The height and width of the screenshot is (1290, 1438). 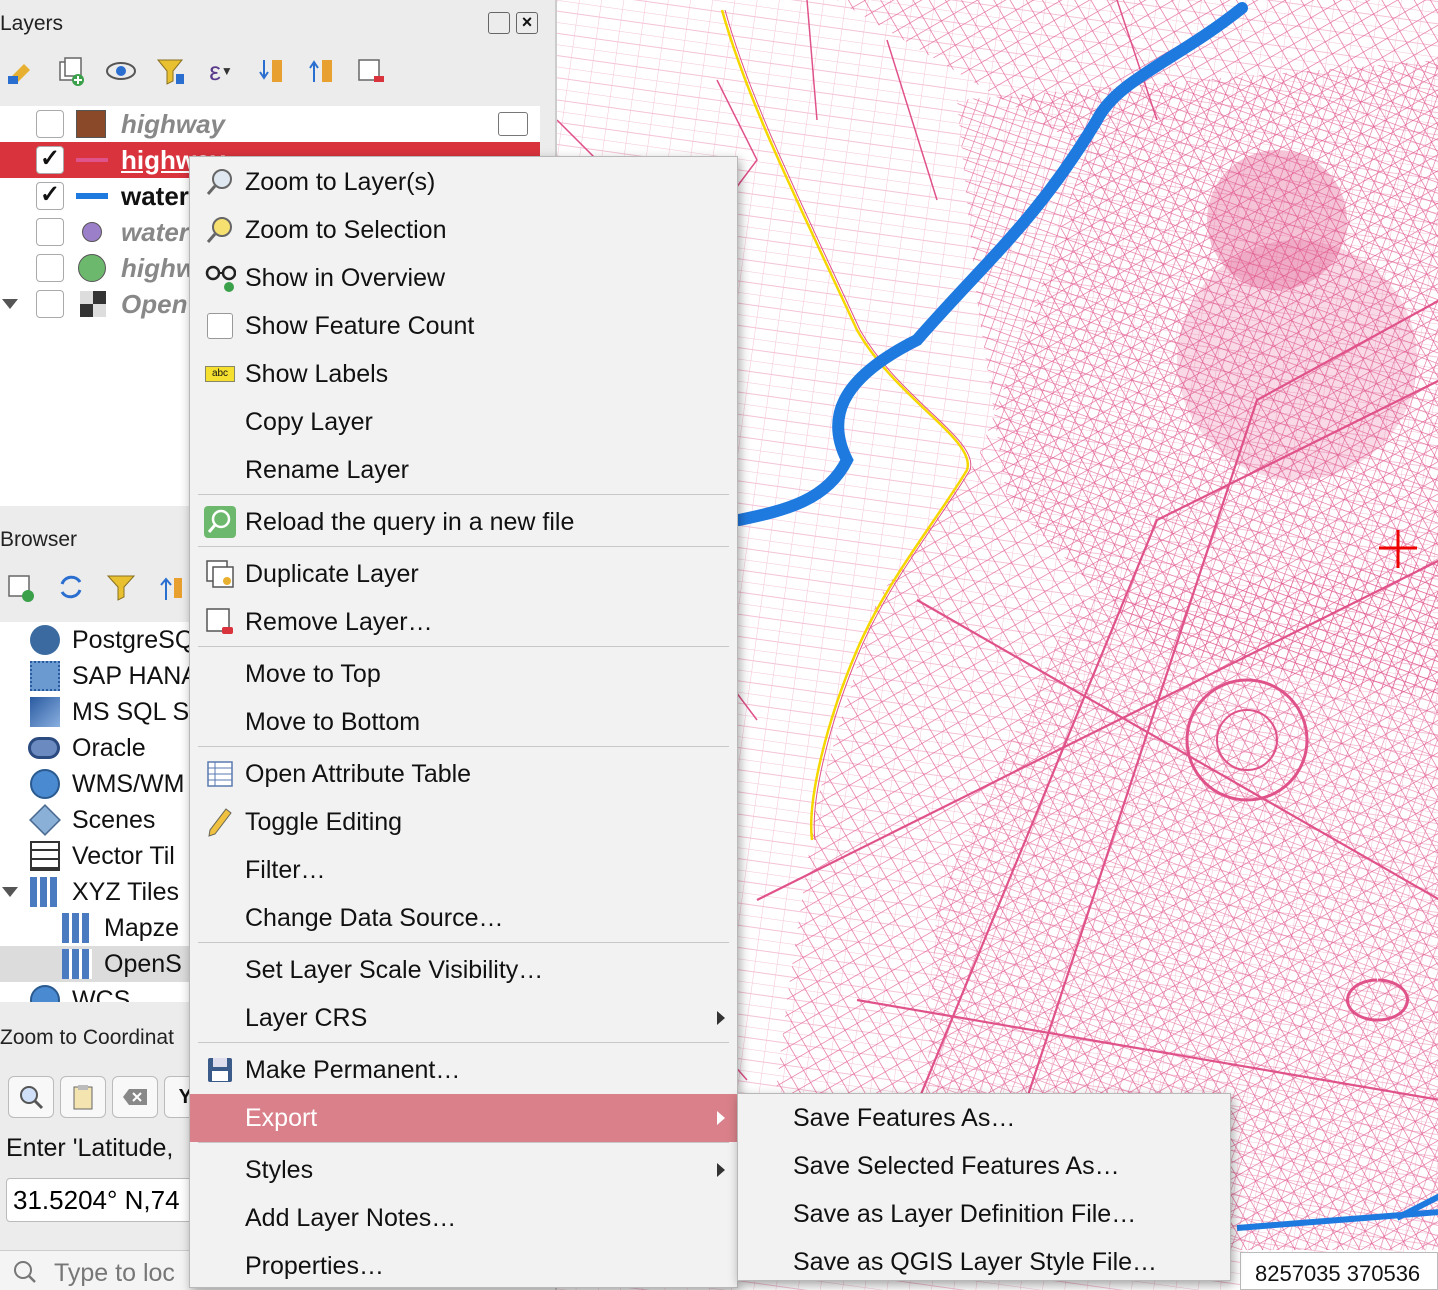 I want to click on browser-toolbar, so click(x=104, y=587).